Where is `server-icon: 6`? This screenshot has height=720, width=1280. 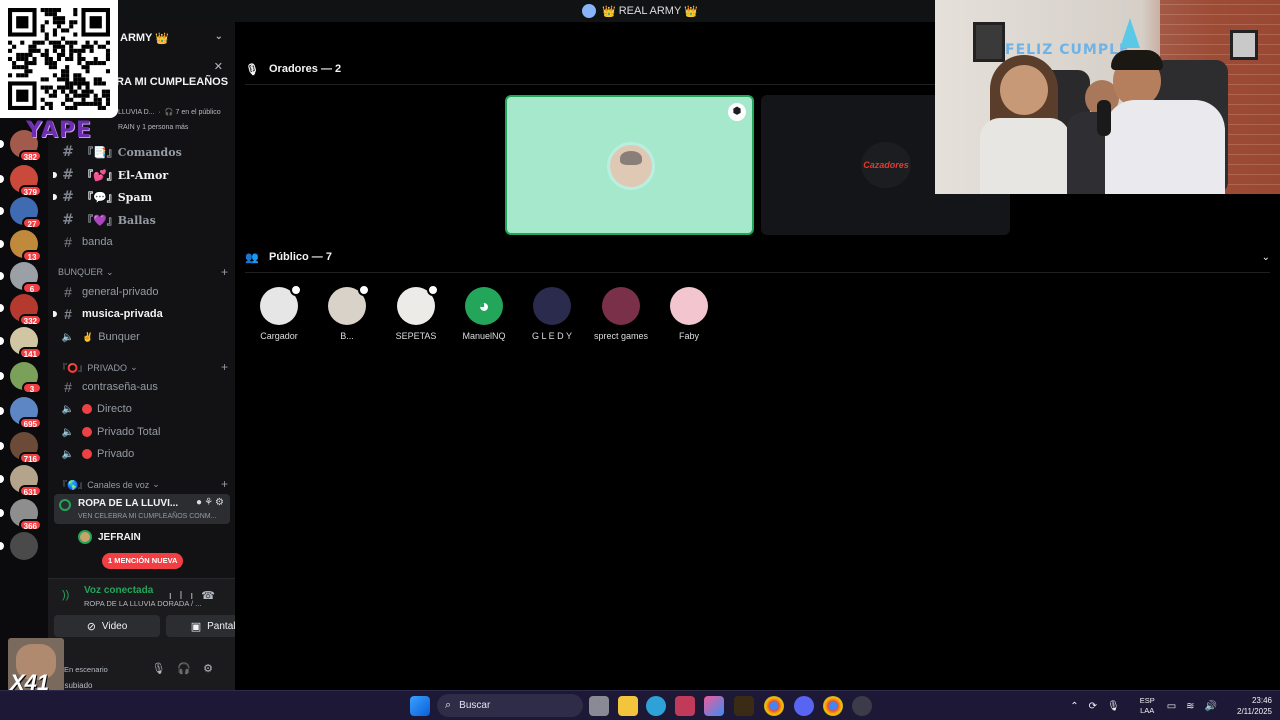 server-icon: 6 is located at coordinates (21, 278).